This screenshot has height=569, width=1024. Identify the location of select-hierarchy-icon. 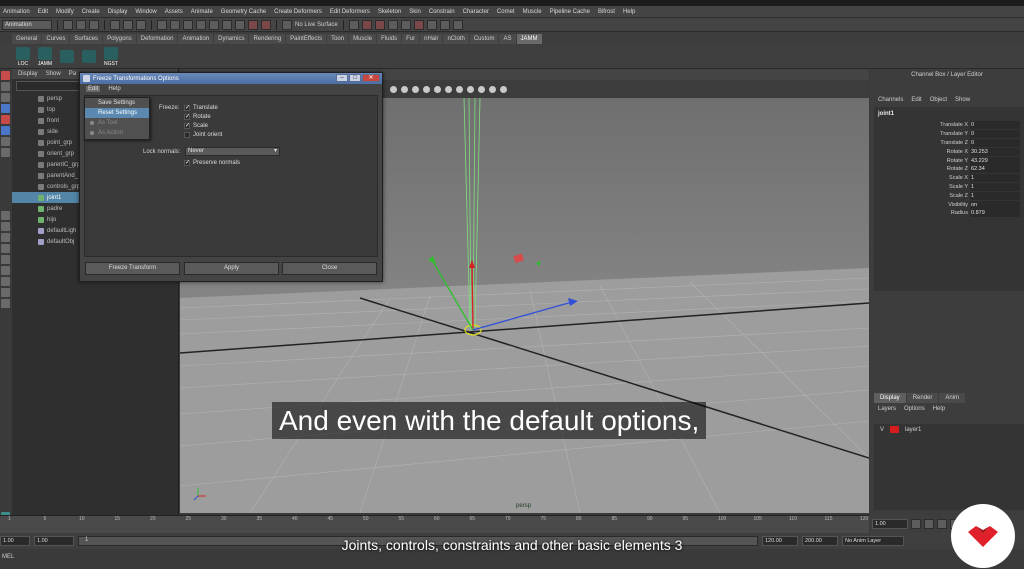
(115, 24).